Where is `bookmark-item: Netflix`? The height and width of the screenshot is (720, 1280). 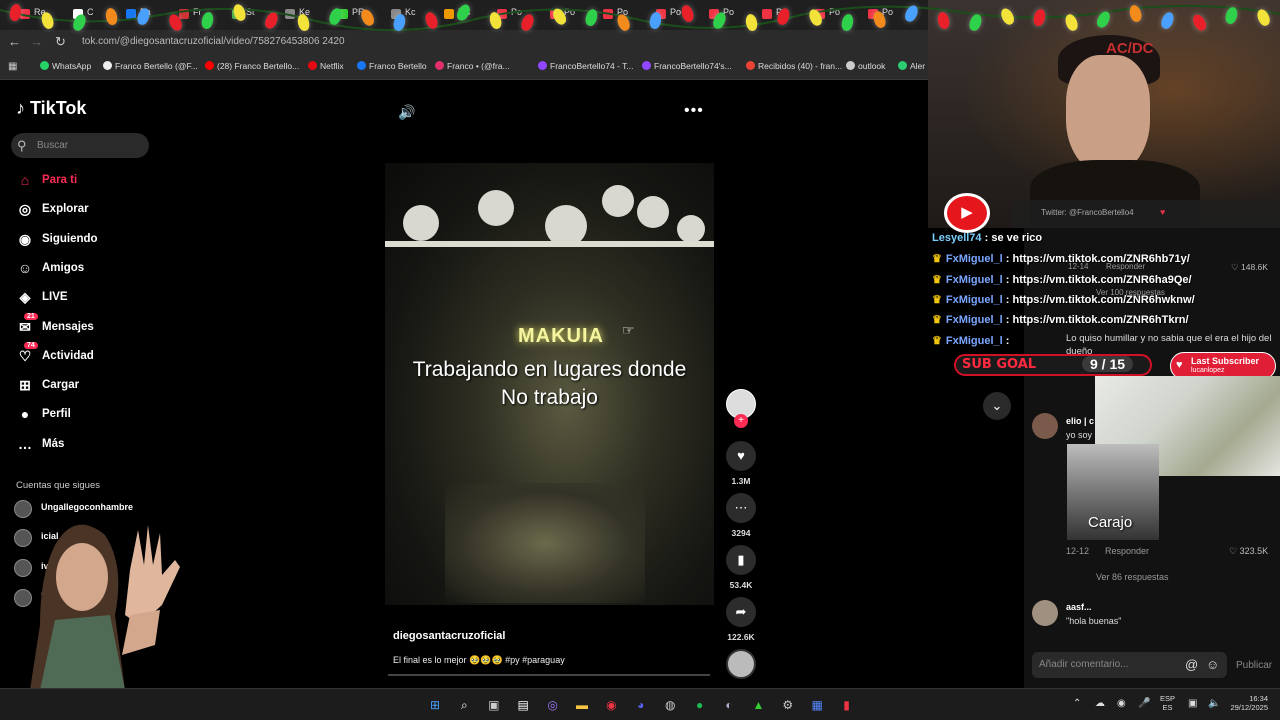 bookmark-item: Netflix is located at coordinates (326, 66).